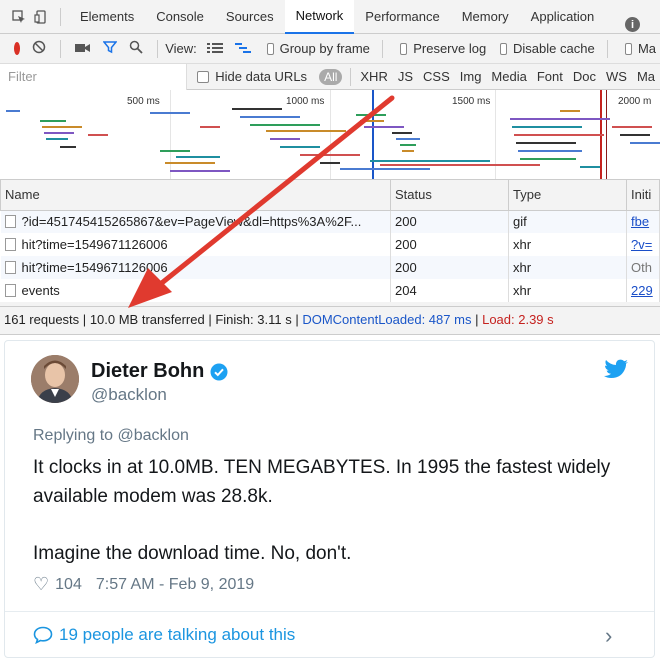 The height and width of the screenshot is (671, 660). Describe the element at coordinates (643, 195) in the screenshot. I see `column-header-initiator: Initi` at that location.